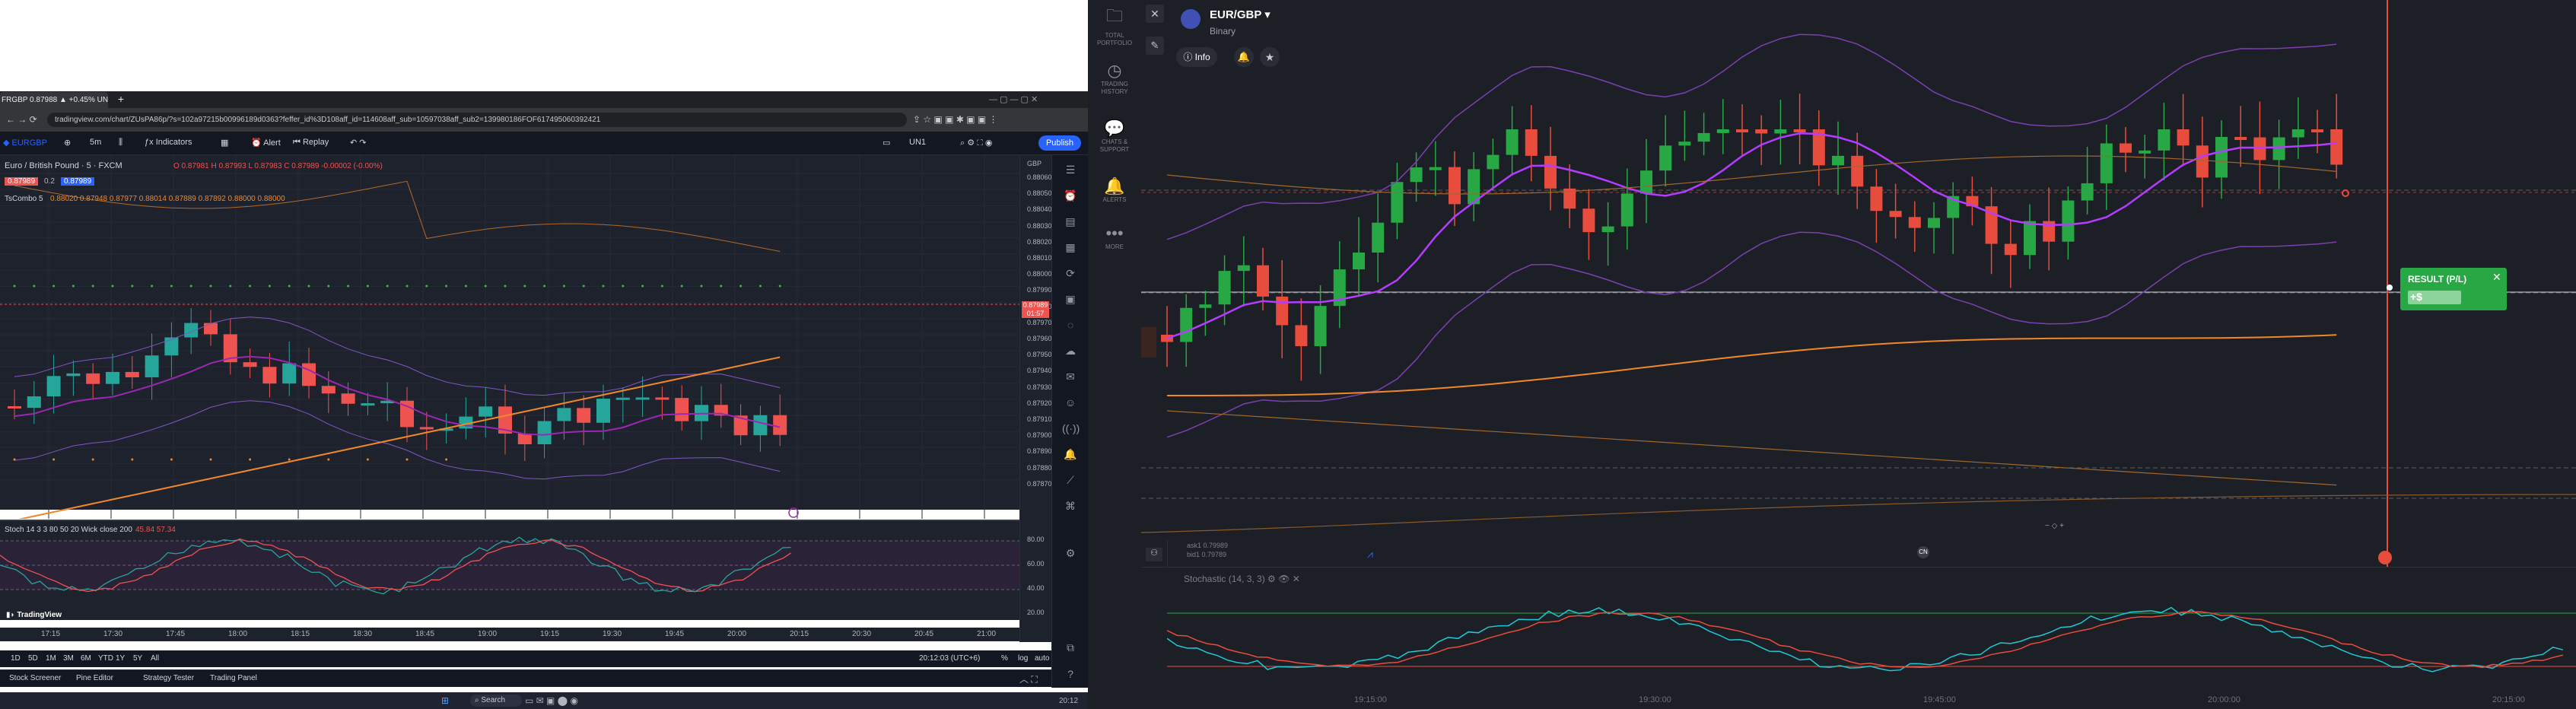 The height and width of the screenshot is (709, 2576). What do you see at coordinates (1155, 14) in the screenshot?
I see `close-icon: ✕` at bounding box center [1155, 14].